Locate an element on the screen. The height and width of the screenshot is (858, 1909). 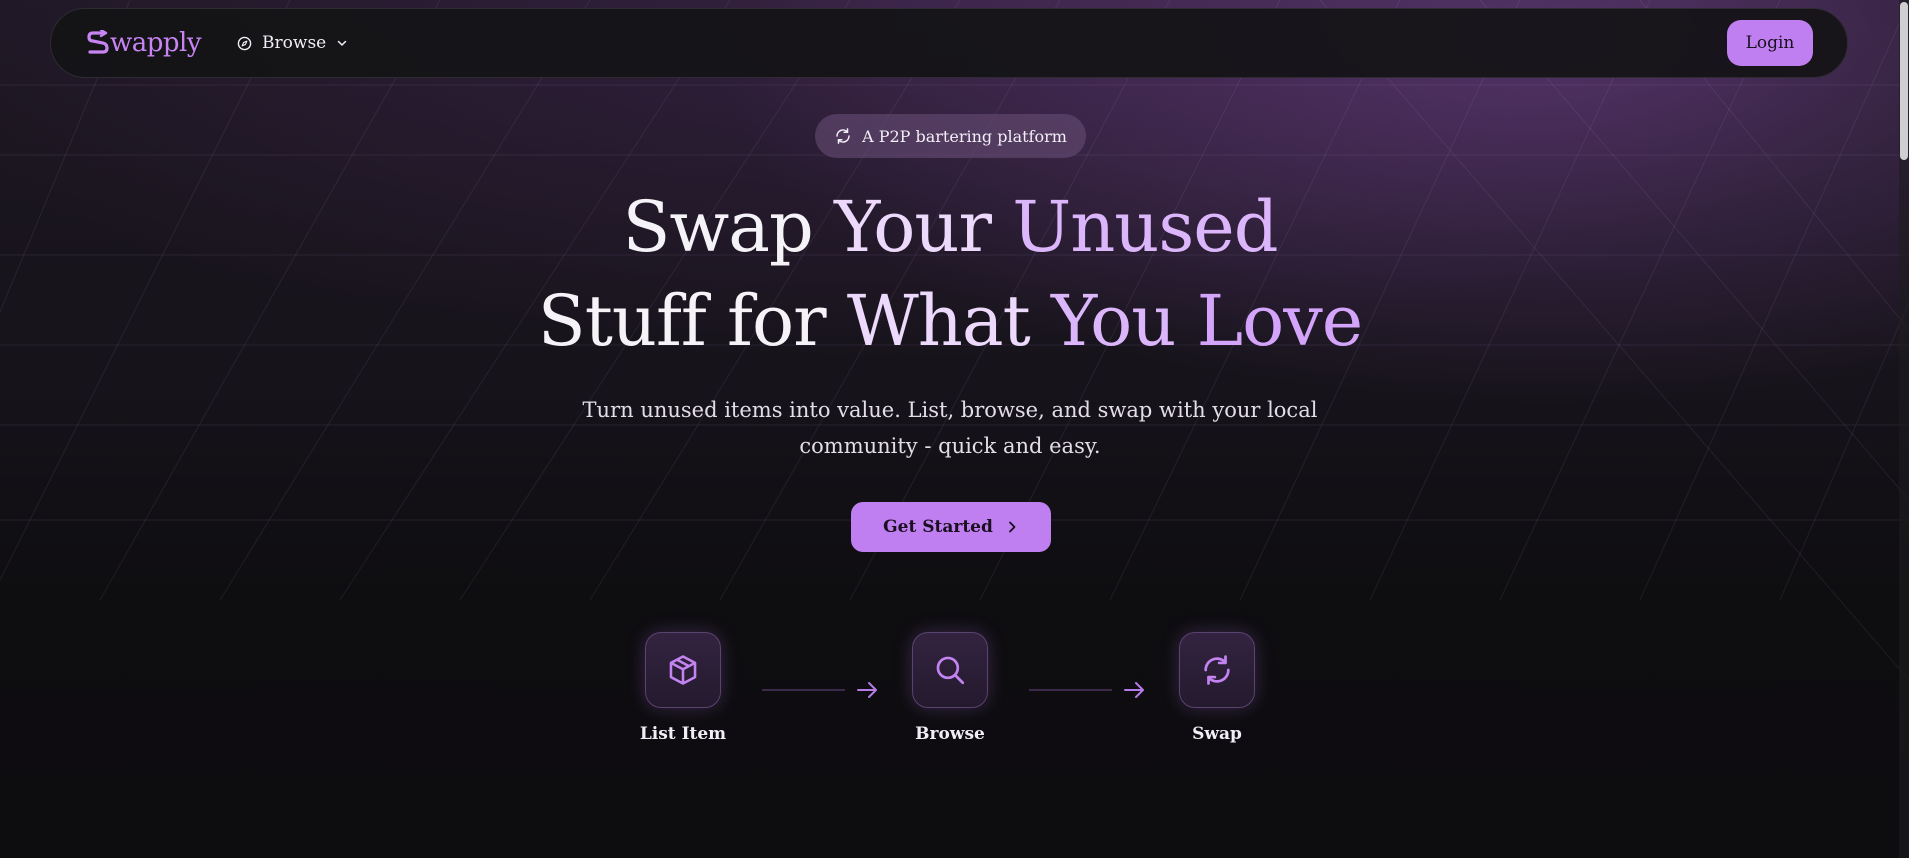
page-scrollbar is located at coordinates (1904, 429).